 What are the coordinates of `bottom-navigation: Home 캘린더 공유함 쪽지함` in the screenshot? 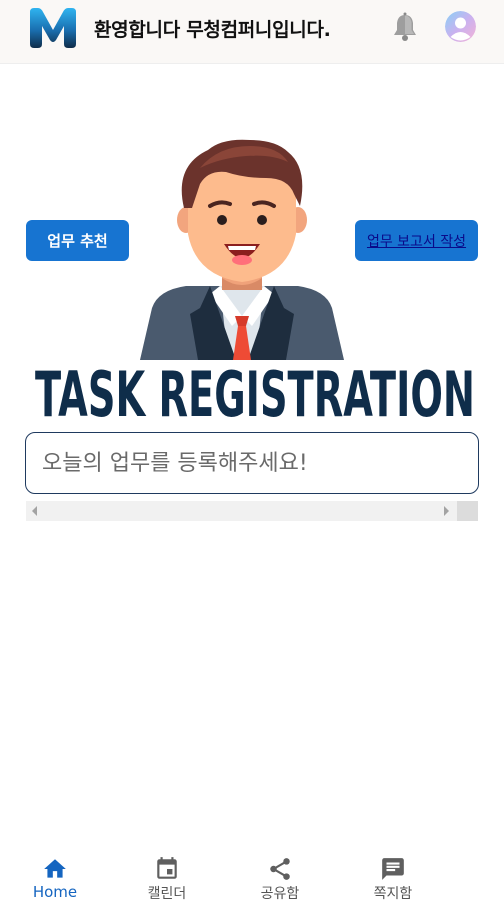 It's located at (252, 878).